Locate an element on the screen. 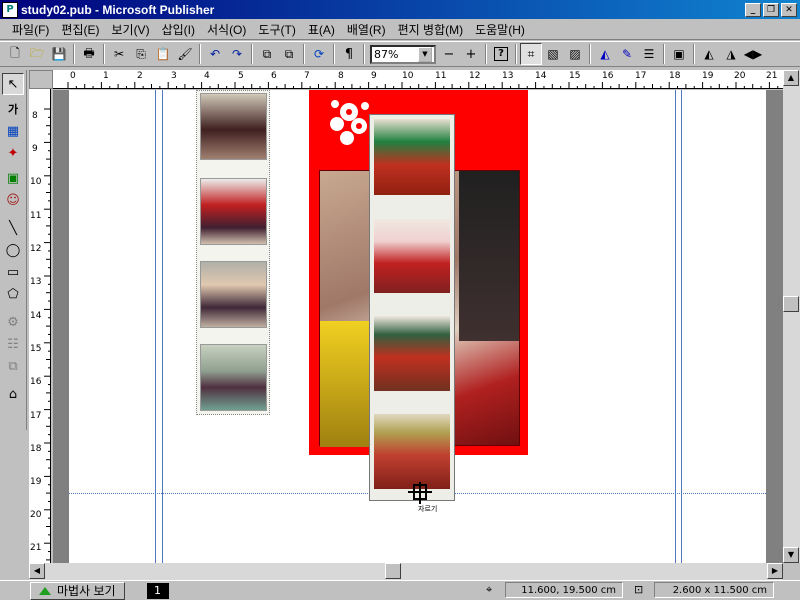 The width and height of the screenshot is (800, 600). send-to-back-icon: ⧉ is located at coordinates (289, 54).